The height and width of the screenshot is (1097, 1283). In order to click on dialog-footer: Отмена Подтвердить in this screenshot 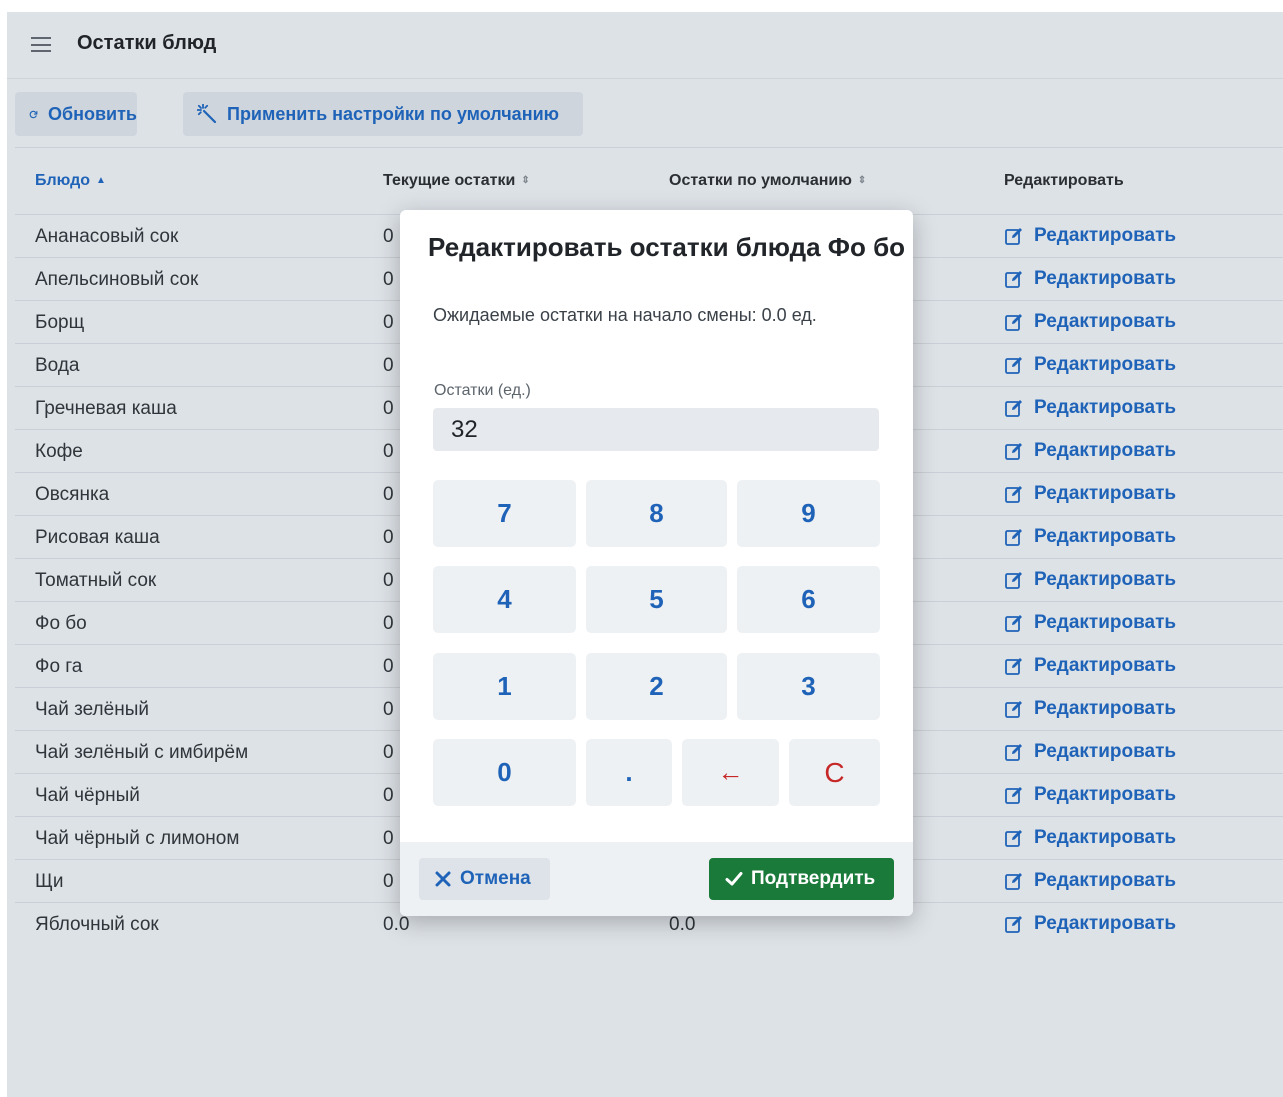, I will do `click(656, 879)`.